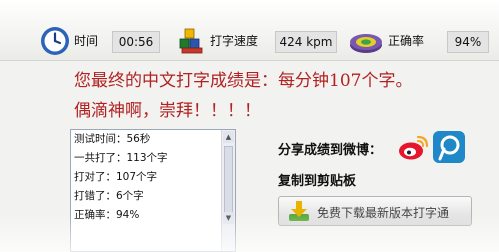  What do you see at coordinates (109, 196) in the screenshot?
I see `stat-line: 打错了：6个字` at bounding box center [109, 196].